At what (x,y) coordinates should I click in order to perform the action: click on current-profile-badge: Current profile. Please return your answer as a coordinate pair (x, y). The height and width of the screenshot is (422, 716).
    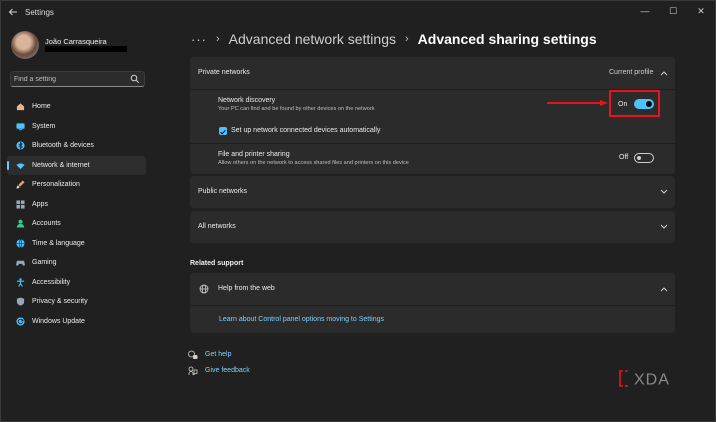
    Looking at the image, I should click on (631, 72).